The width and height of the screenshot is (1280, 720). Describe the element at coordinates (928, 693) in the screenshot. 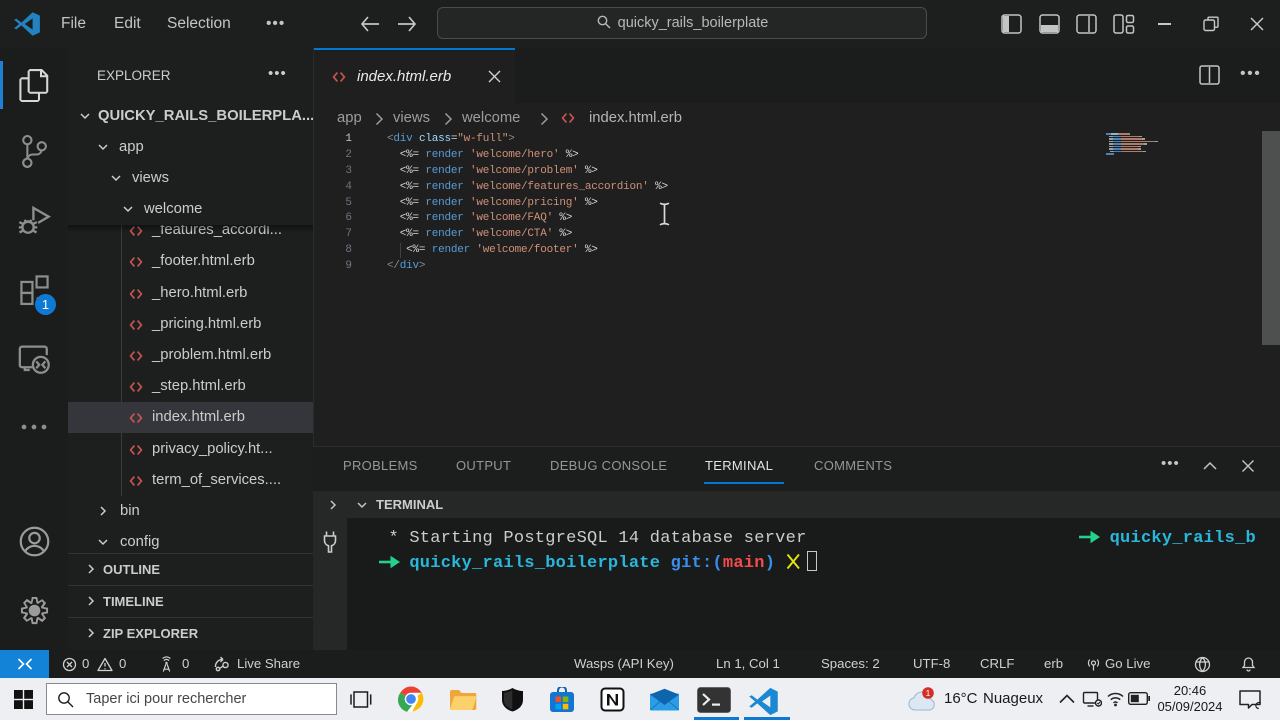

I see `svg-text: 1` at that location.